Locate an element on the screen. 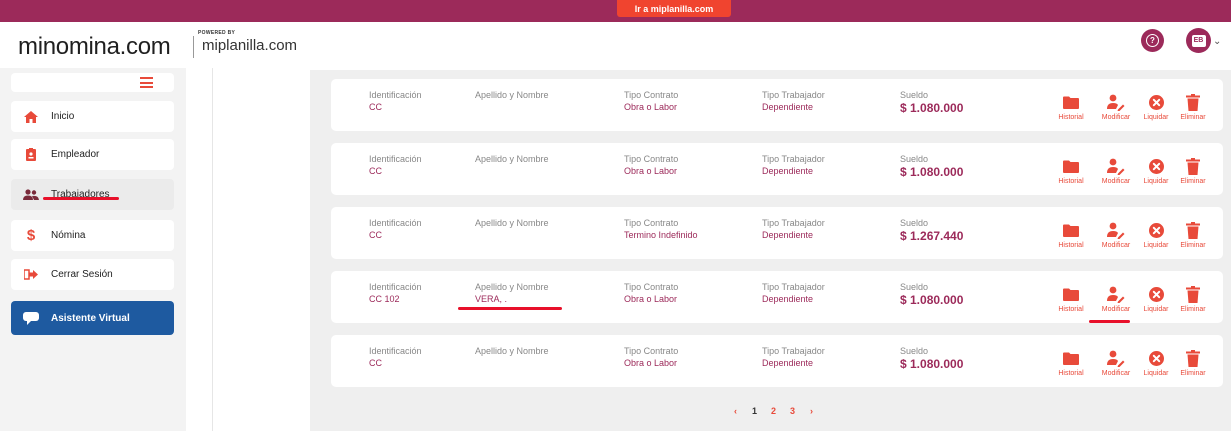 The image size is (1231, 431). field-name: Apellido y Nombre VERA, . is located at coordinates (512, 293).